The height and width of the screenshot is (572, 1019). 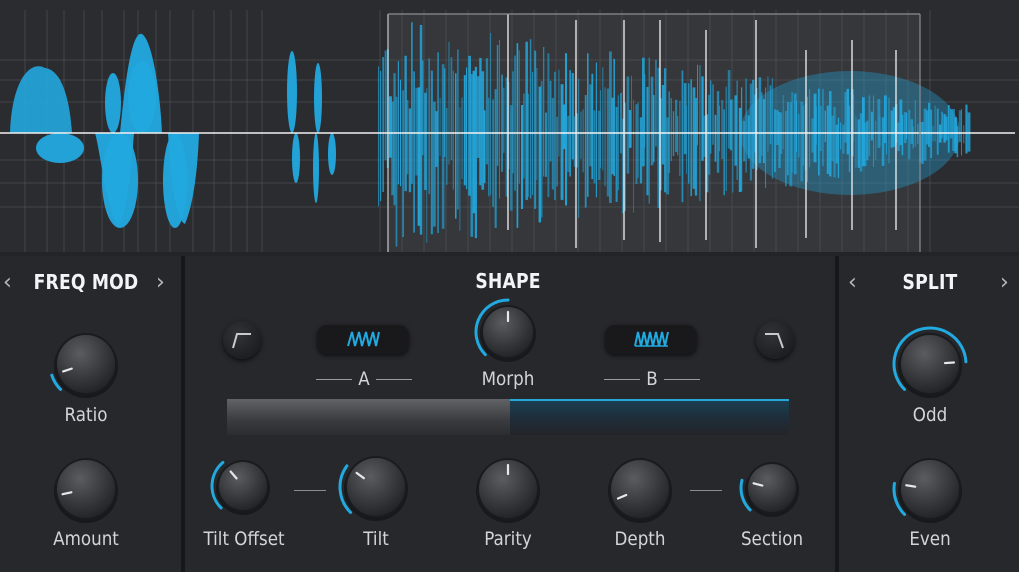 I want to click on even-label: Even, so click(x=930, y=539).